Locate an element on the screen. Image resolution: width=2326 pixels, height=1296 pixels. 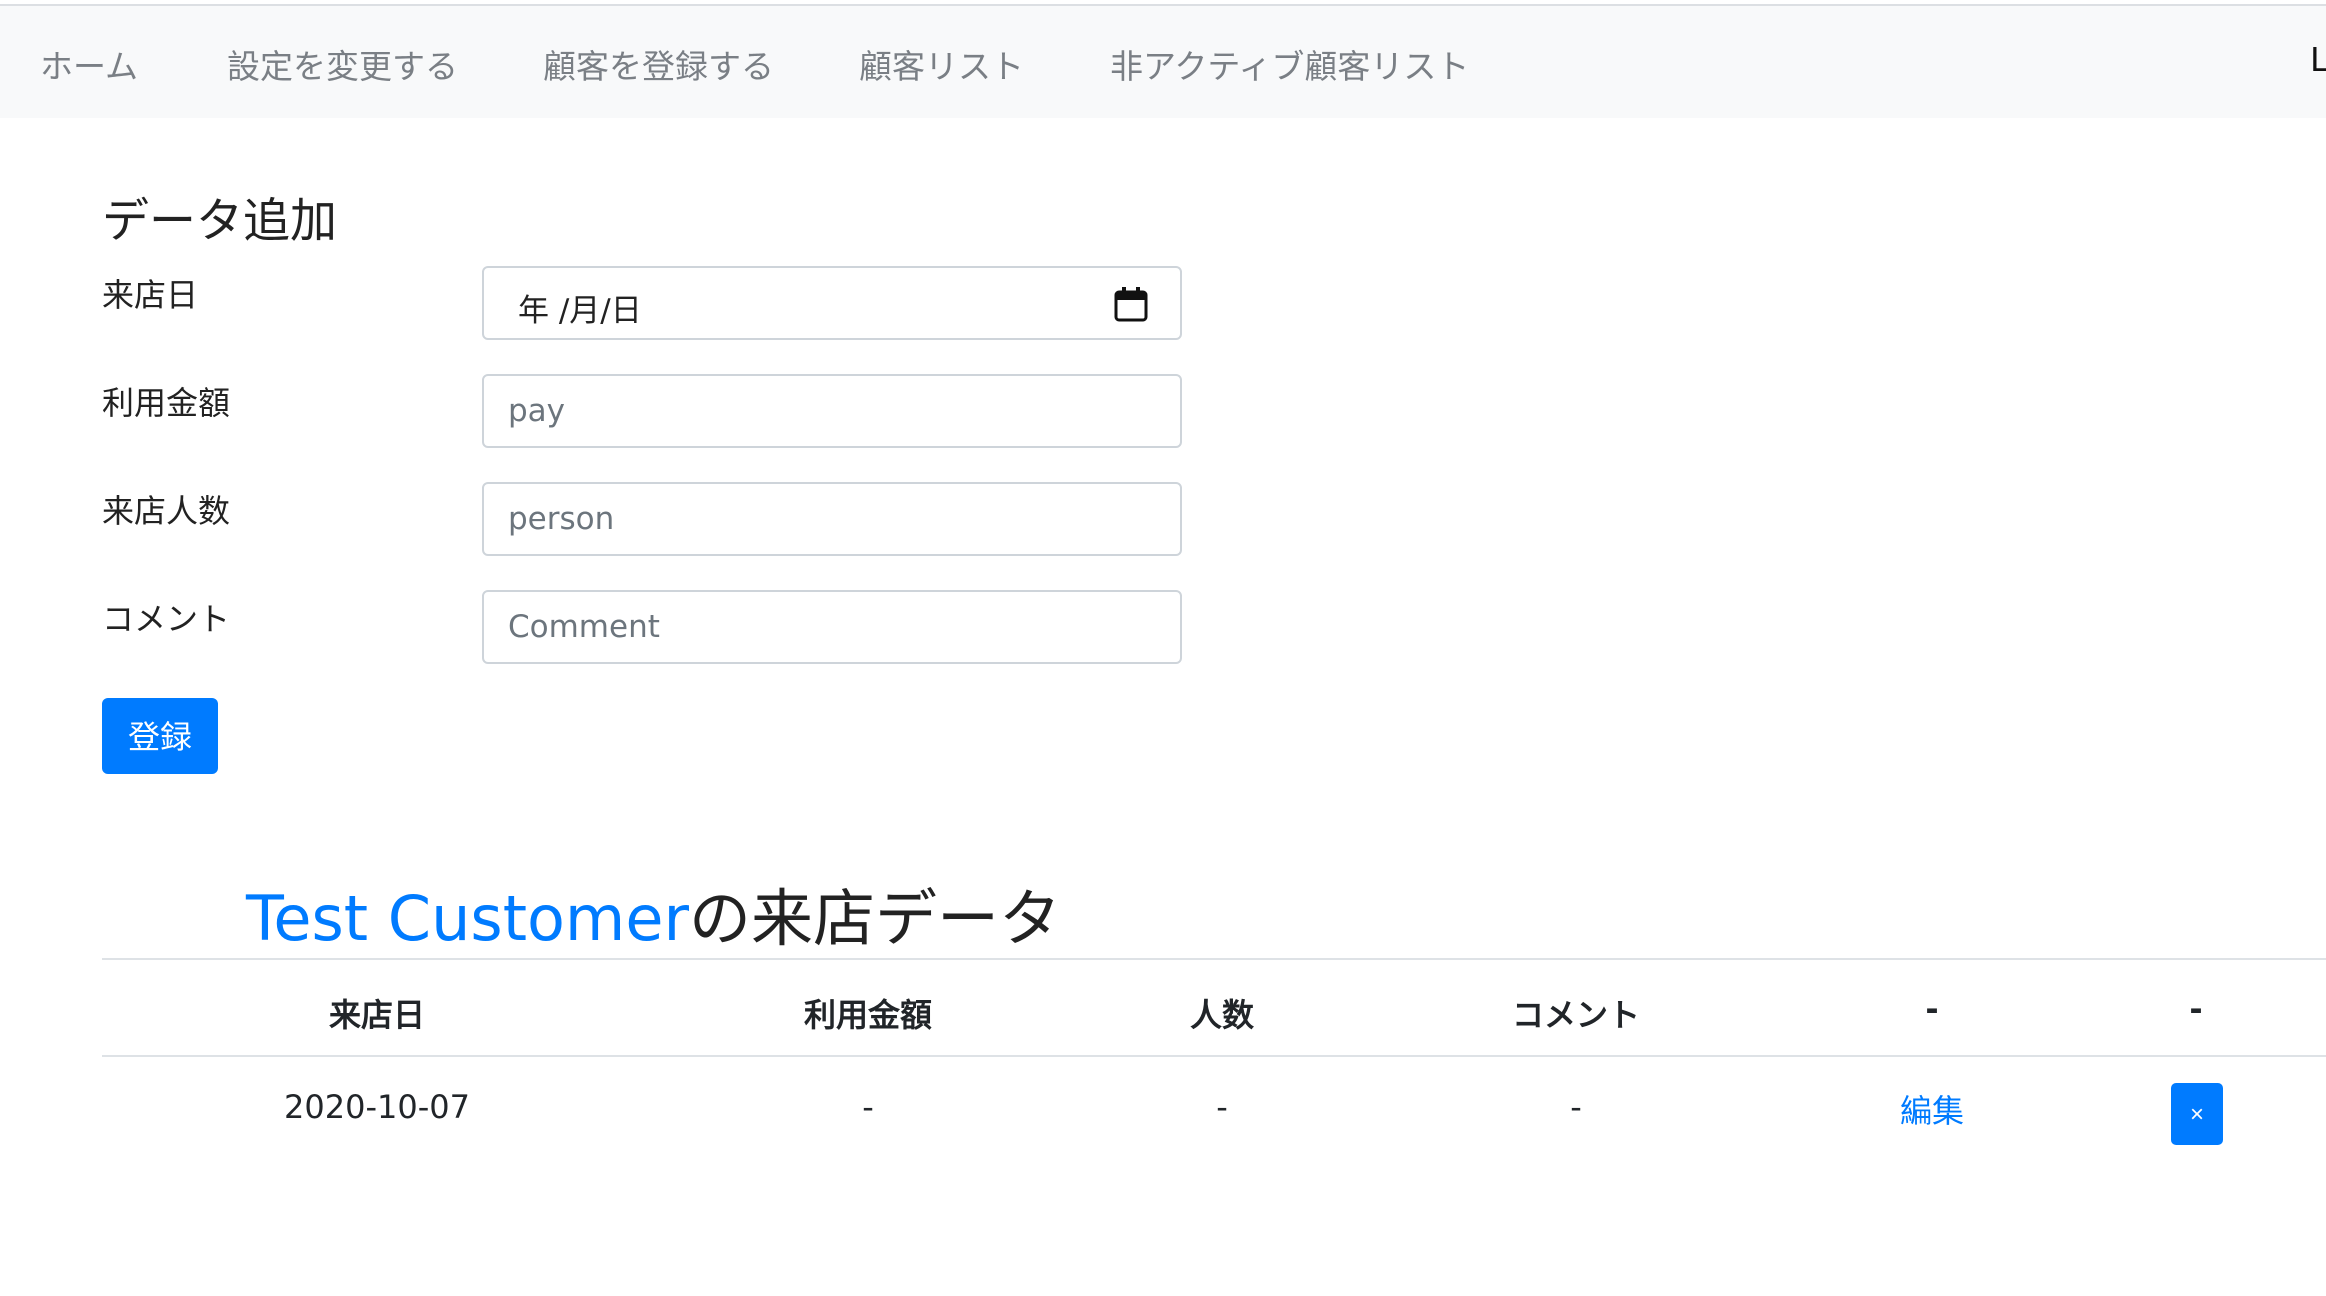
column-header-edit: - is located at coordinates (1932, 1009).